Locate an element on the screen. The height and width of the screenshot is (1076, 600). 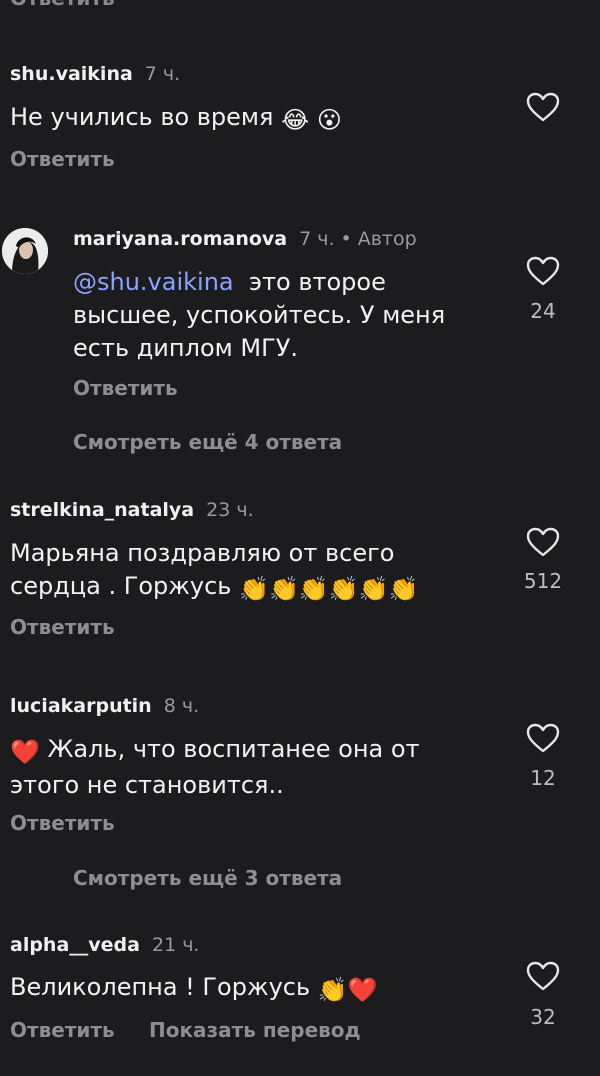
show-translation-button: Показать перевод is located at coordinates (255, 1030).